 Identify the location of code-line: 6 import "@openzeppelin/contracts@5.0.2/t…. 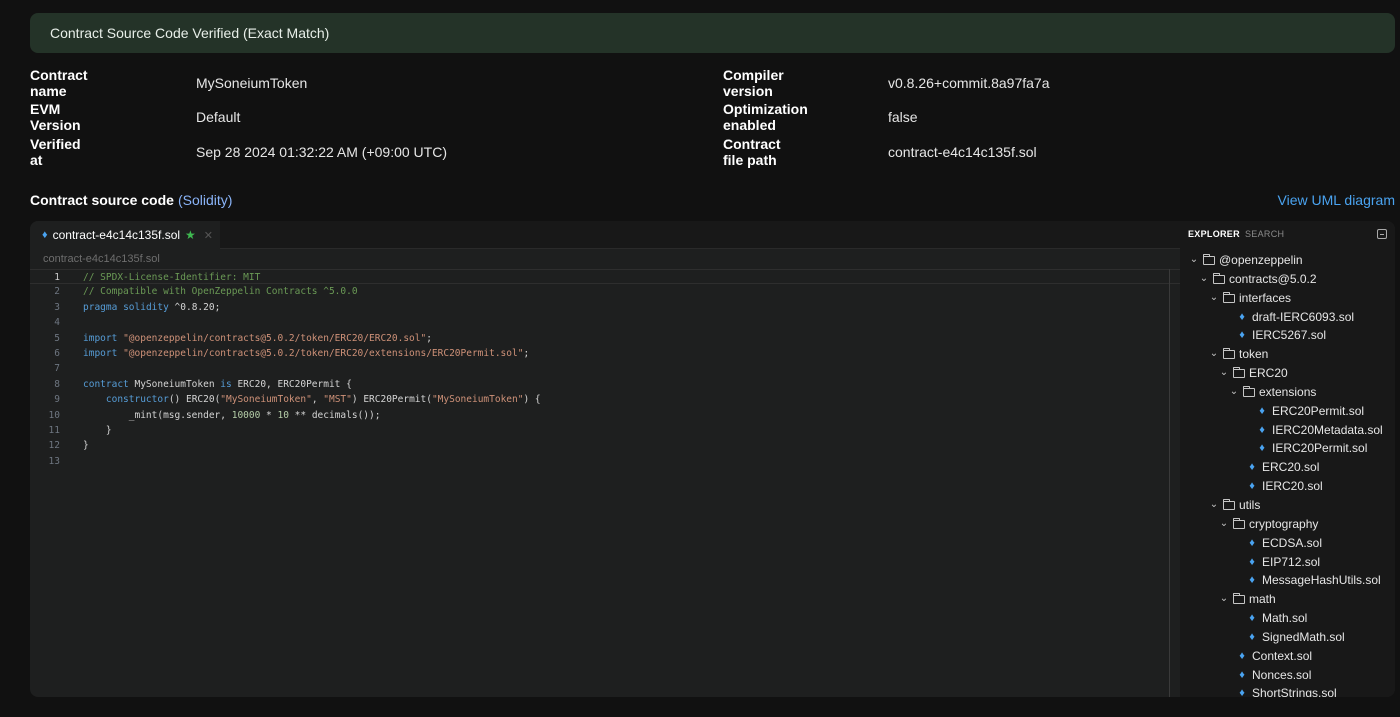
(605, 353).